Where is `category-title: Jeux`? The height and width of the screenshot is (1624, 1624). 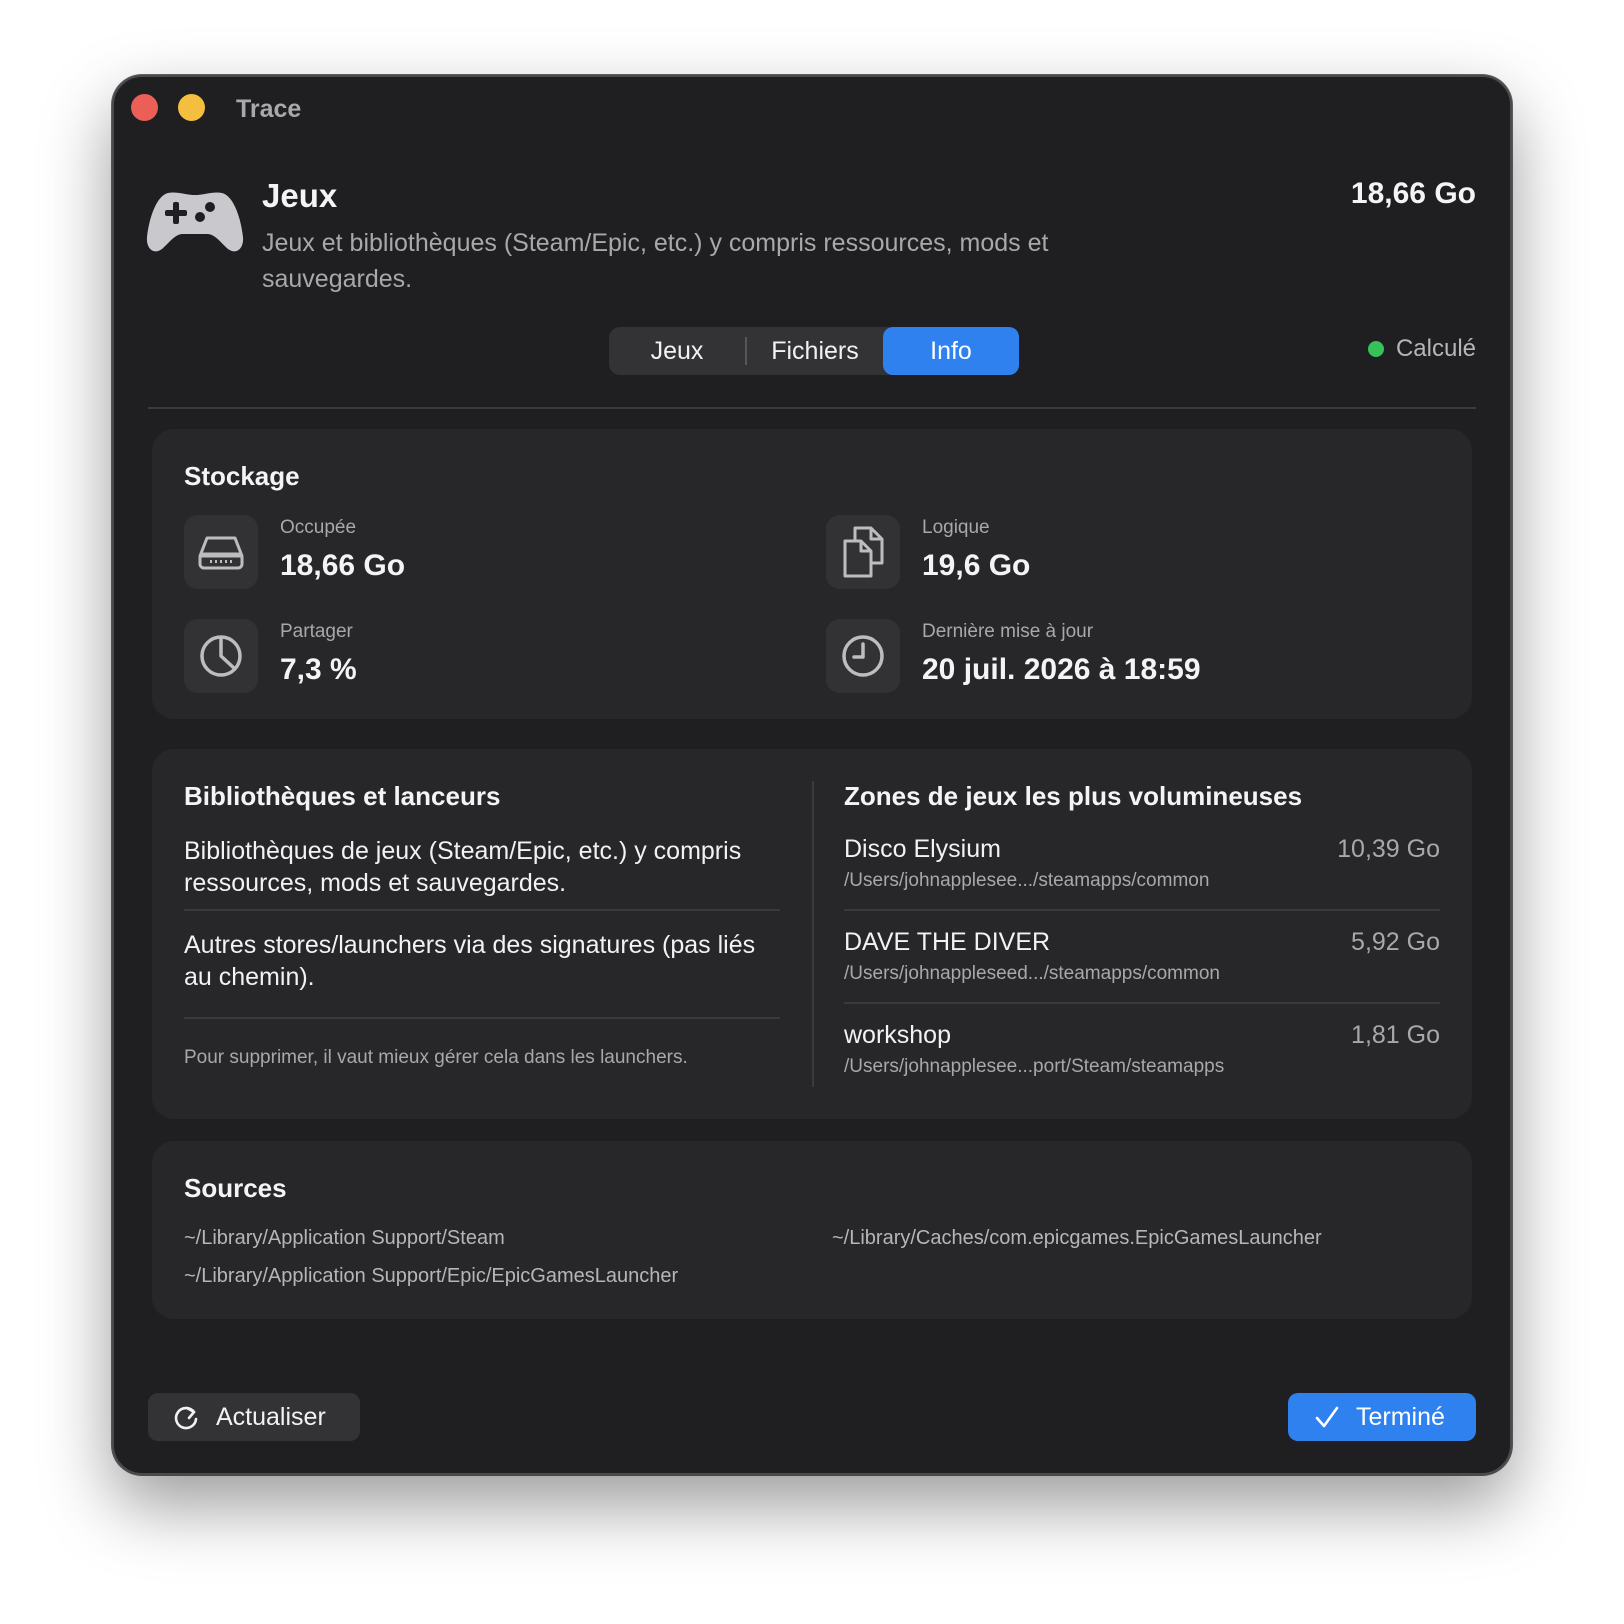 category-title: Jeux is located at coordinates (300, 195).